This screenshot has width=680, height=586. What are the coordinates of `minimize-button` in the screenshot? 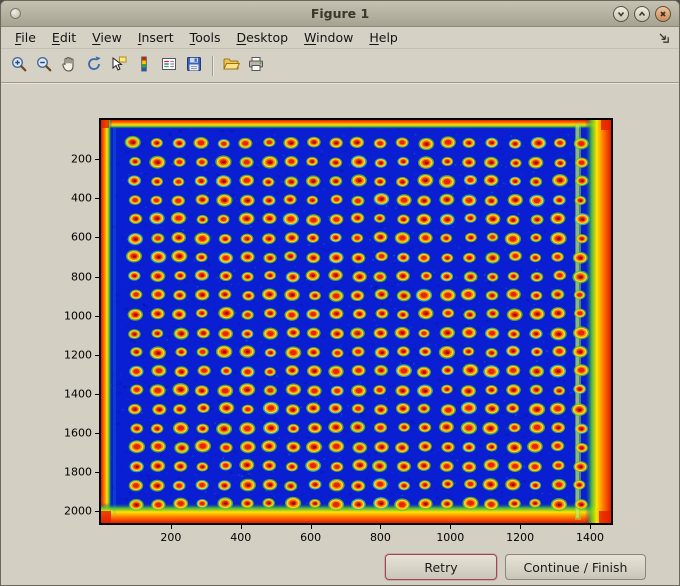 It's located at (621, 13).